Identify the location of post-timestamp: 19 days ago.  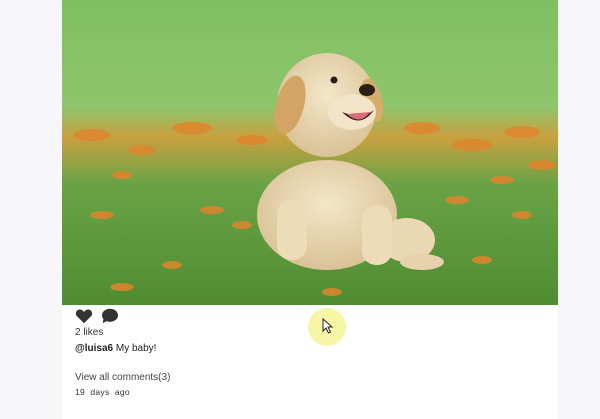
(102, 392).